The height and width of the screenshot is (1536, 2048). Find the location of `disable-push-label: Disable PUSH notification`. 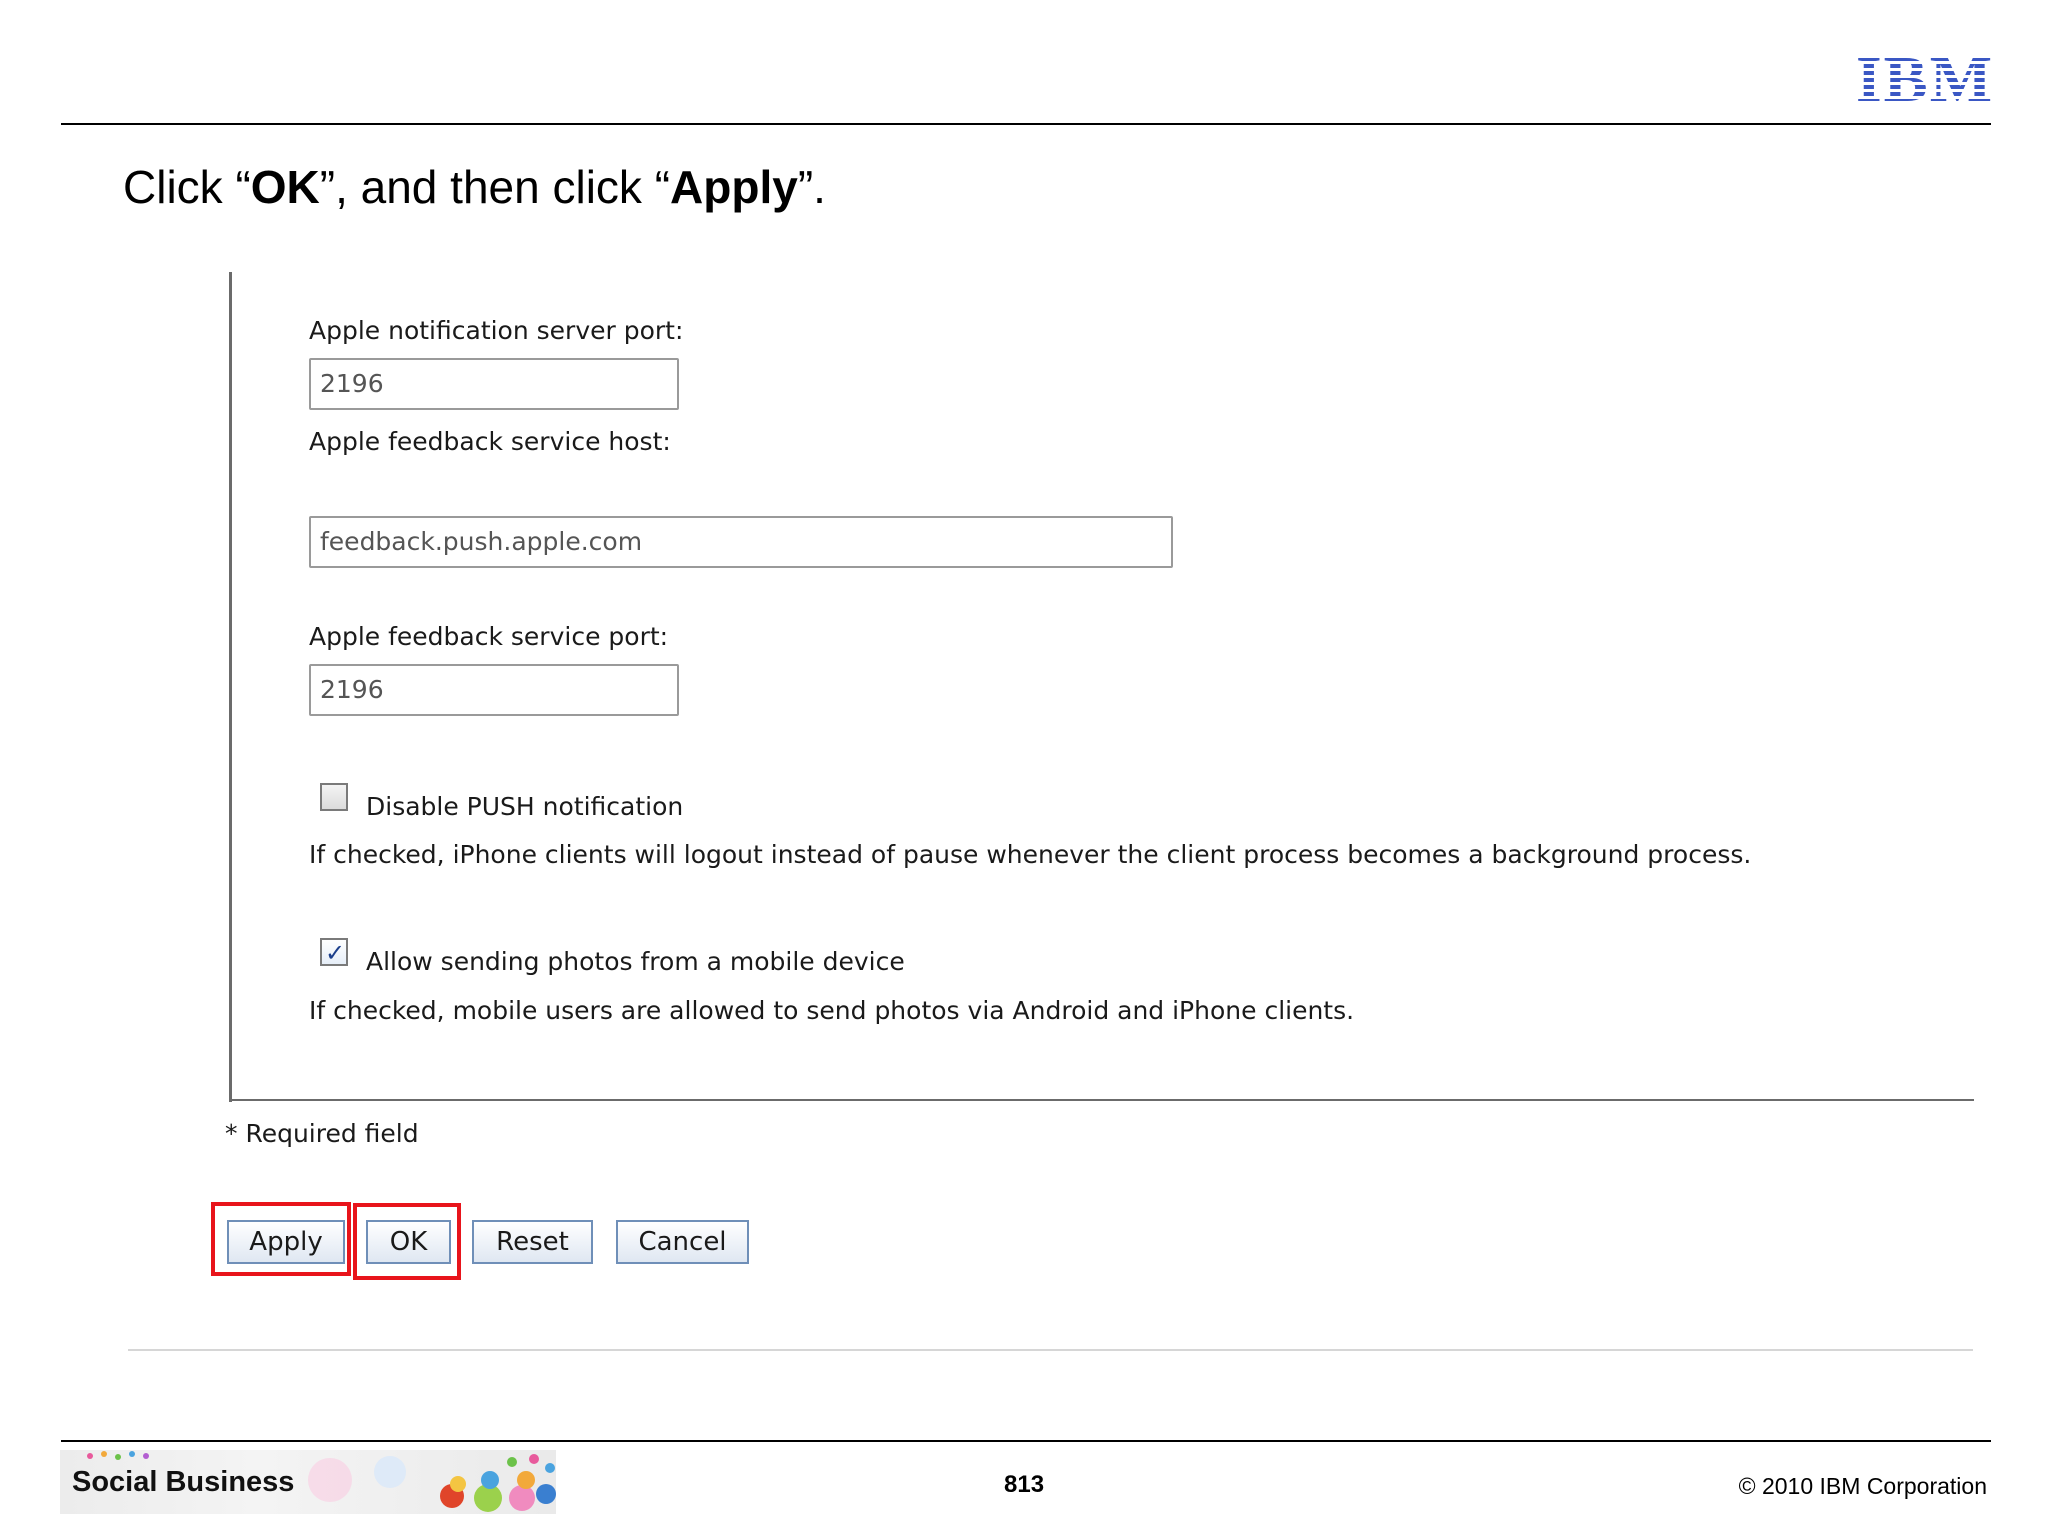

disable-push-label: Disable PUSH notification is located at coordinates (525, 806).